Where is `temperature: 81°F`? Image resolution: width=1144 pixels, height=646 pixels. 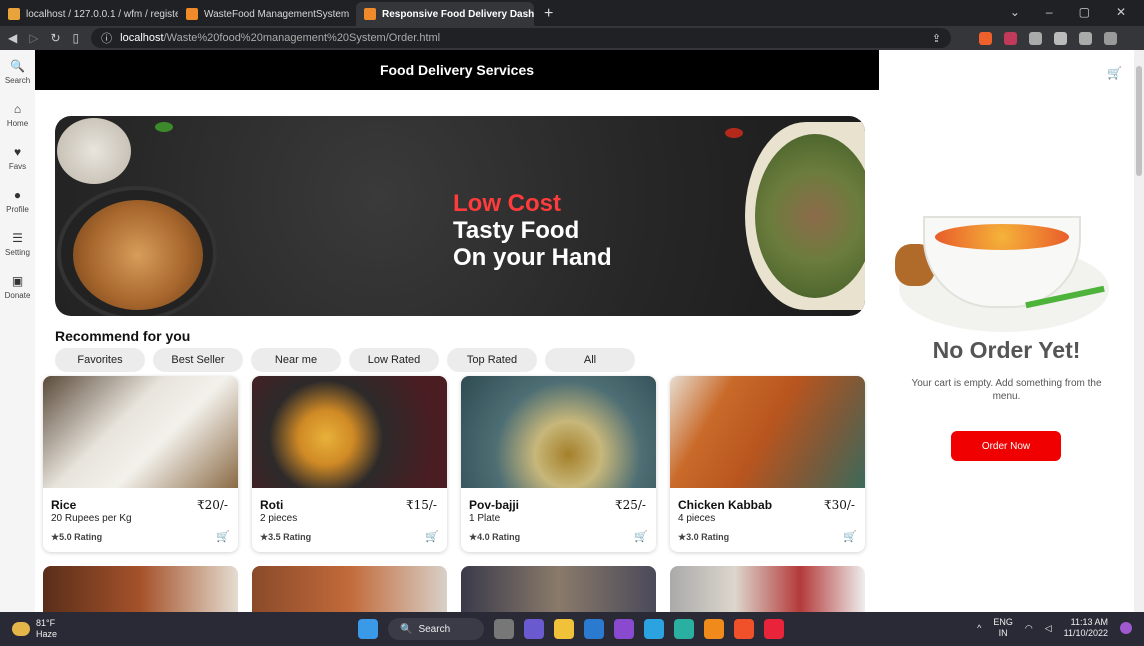
temperature: 81°F is located at coordinates (46, 623).